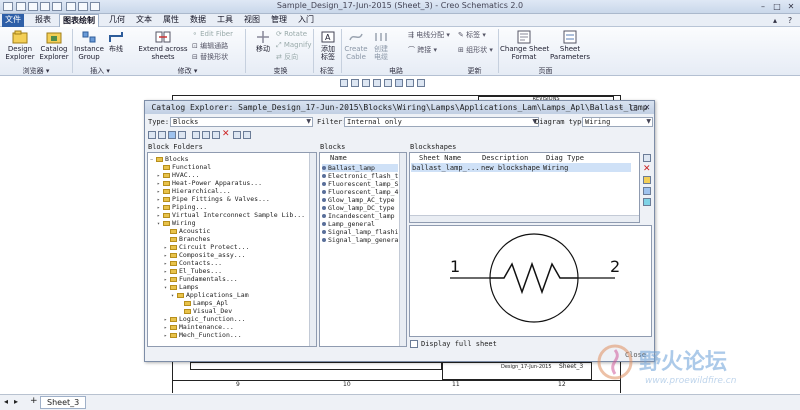  I want to click on new-blockshape-icon, so click(647, 158).